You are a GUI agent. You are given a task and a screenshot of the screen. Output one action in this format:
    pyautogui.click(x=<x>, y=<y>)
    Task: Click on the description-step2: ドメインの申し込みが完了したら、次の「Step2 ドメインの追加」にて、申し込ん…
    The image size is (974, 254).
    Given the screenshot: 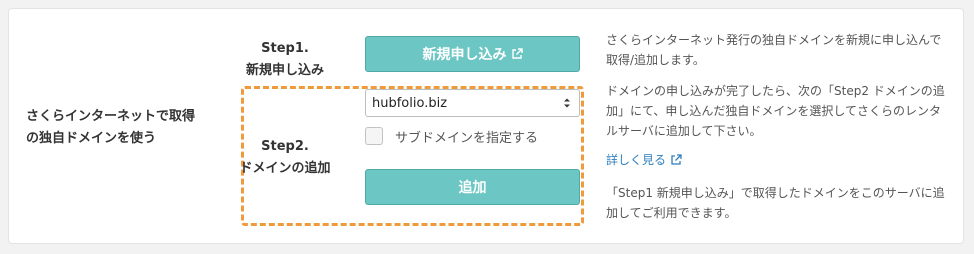 What is the action you would take?
    pyautogui.click(x=775, y=111)
    